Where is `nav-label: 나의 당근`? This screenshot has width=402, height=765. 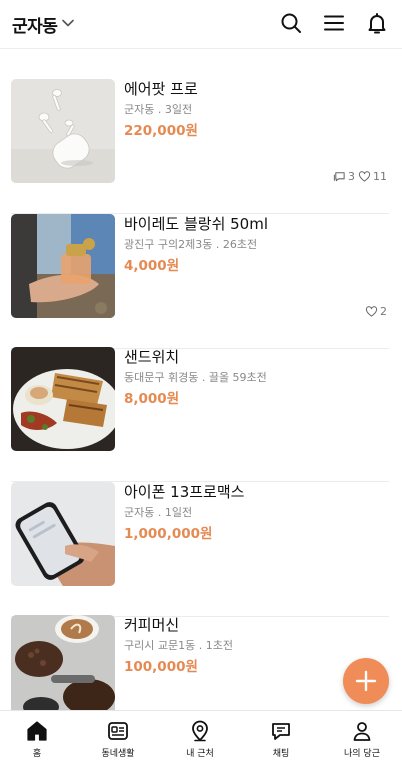
nav-label: 나의 당근 is located at coordinates (362, 754).